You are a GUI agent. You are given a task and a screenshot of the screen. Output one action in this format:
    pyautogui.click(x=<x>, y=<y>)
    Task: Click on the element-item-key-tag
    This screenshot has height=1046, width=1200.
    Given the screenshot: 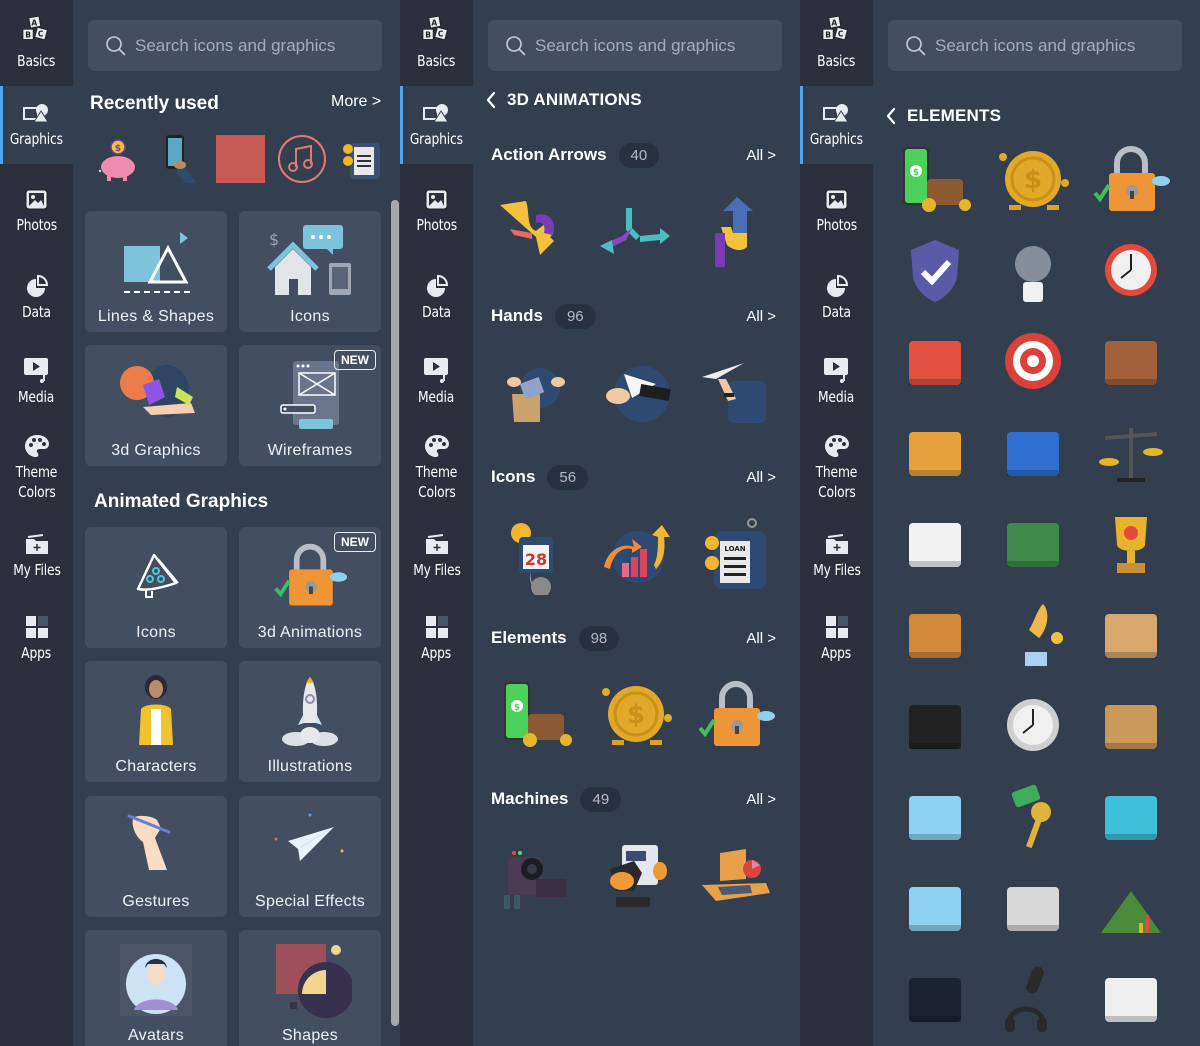 What is the action you would take?
    pyautogui.click(x=1033, y=817)
    